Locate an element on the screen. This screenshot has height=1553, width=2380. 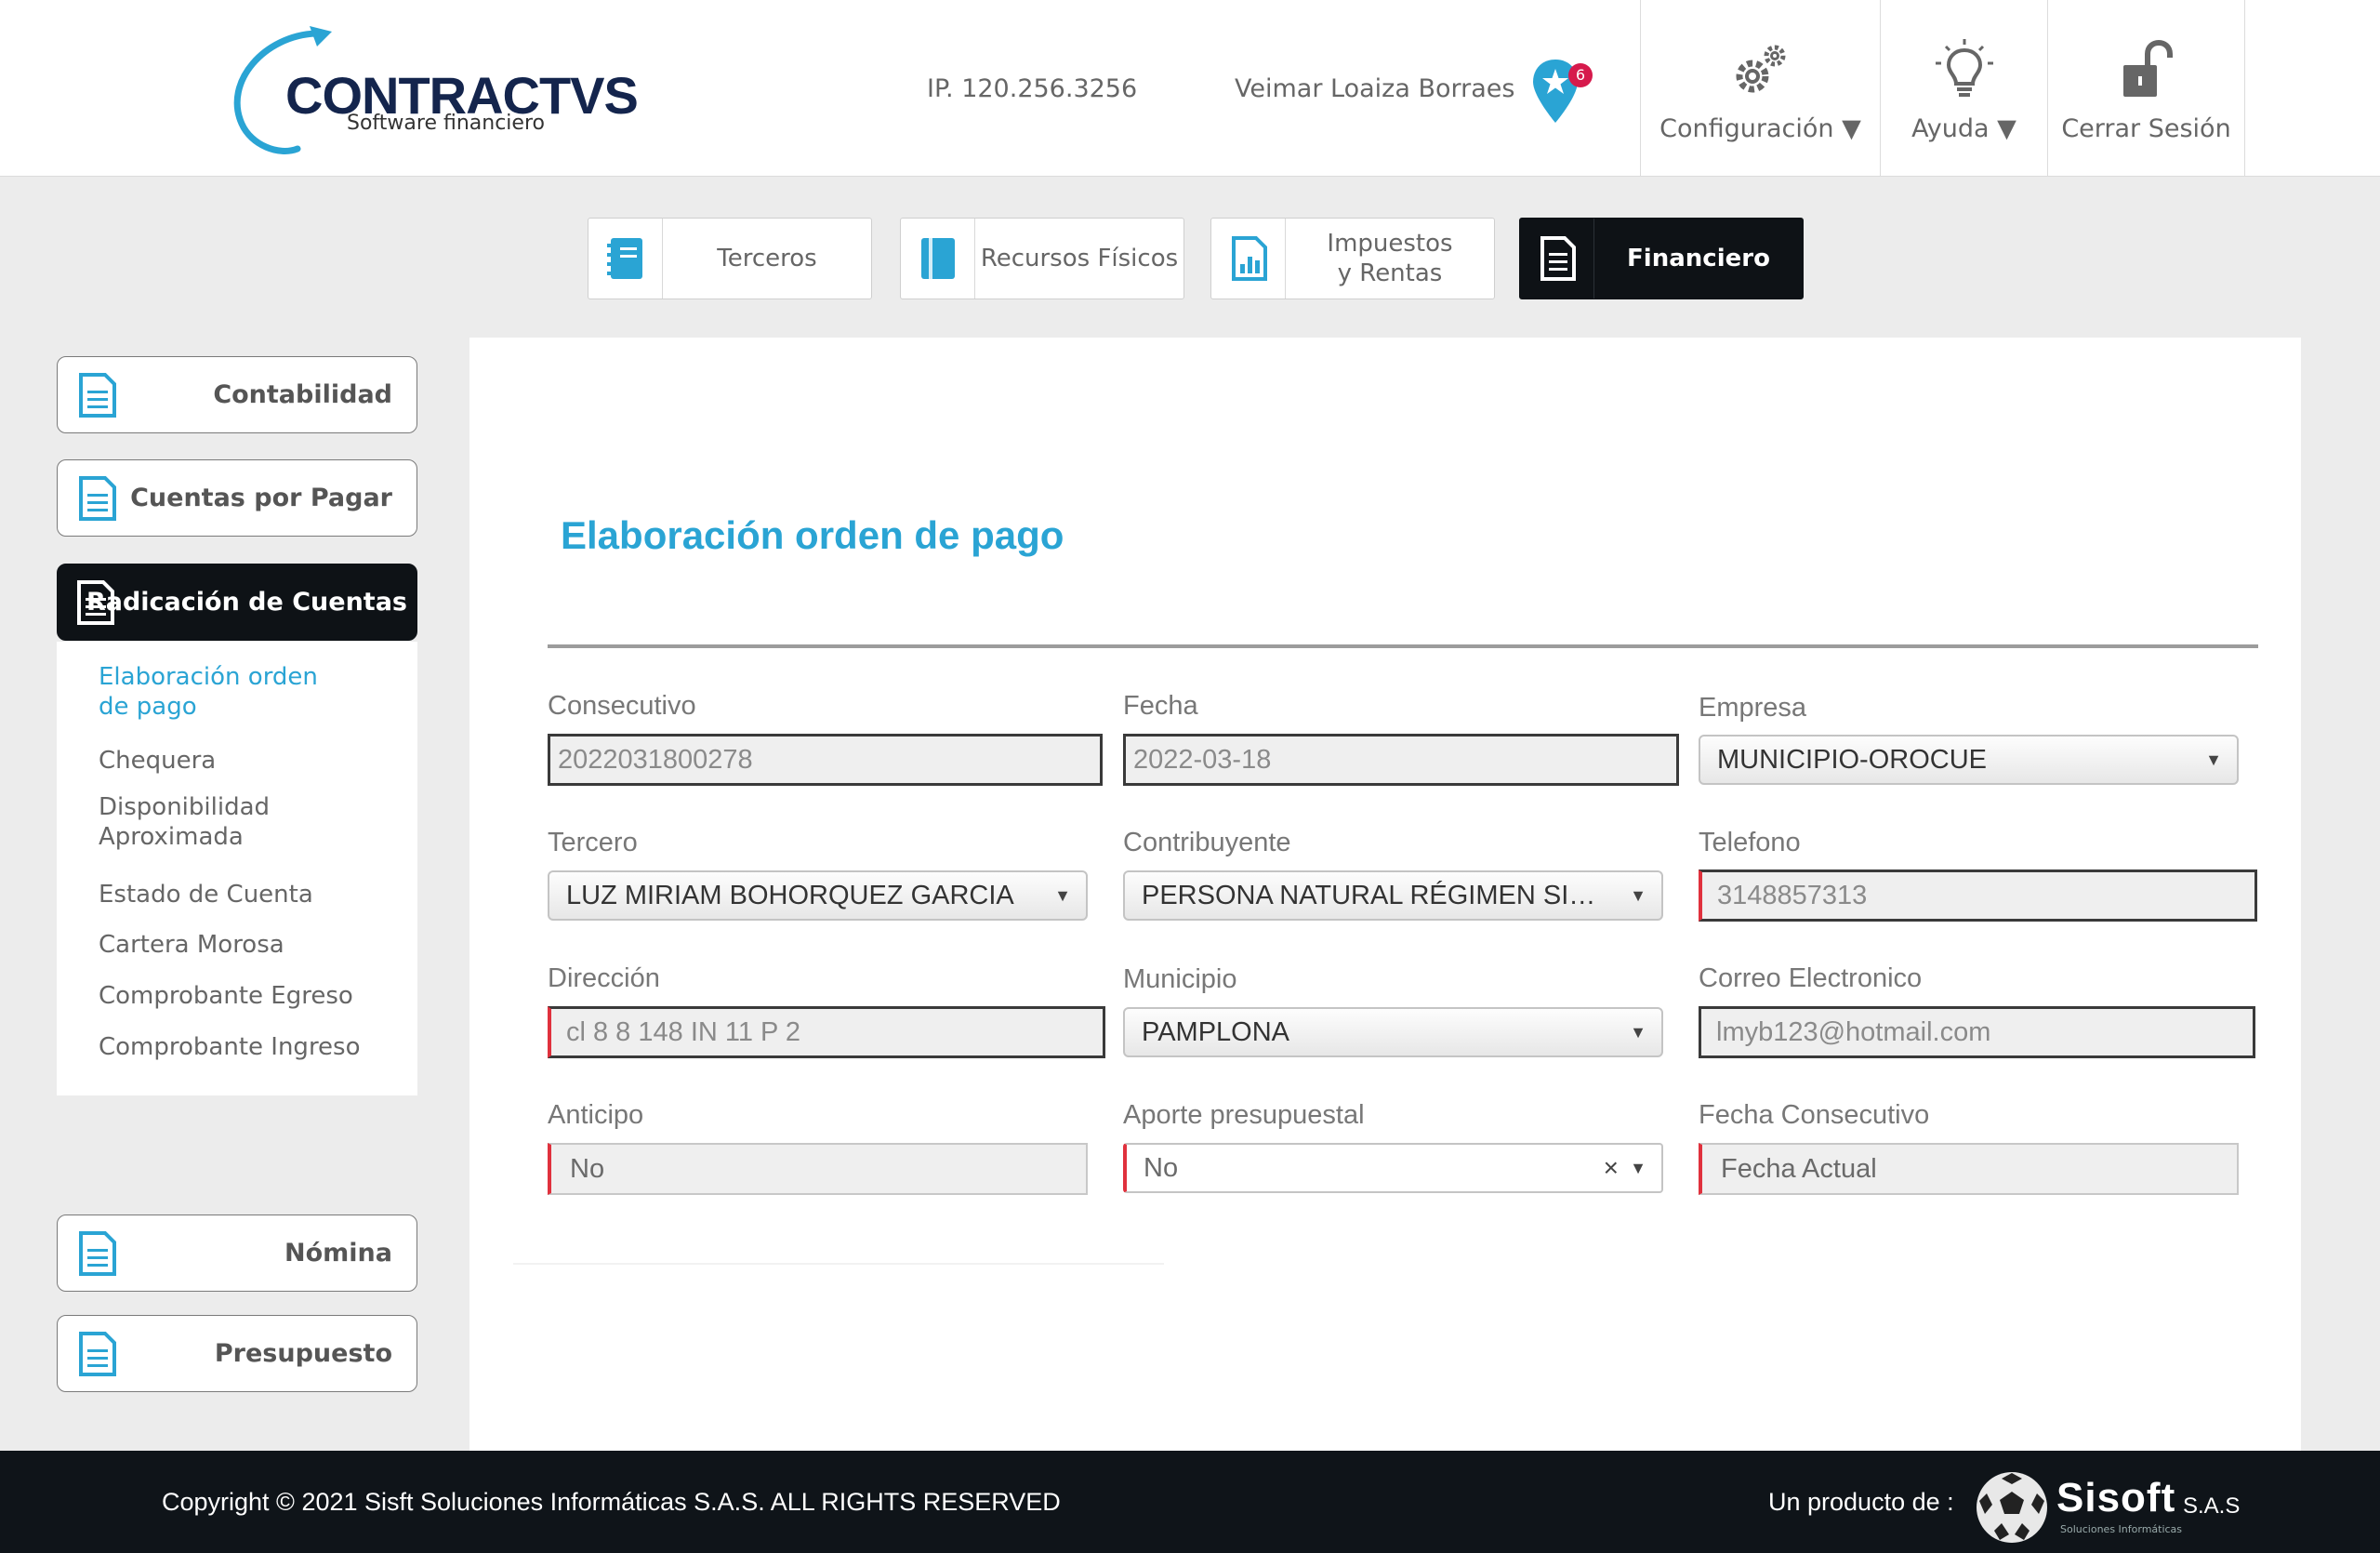
direccion-field: cl 8 8 148 IN 11 P 2 is located at coordinates (826, 1032).